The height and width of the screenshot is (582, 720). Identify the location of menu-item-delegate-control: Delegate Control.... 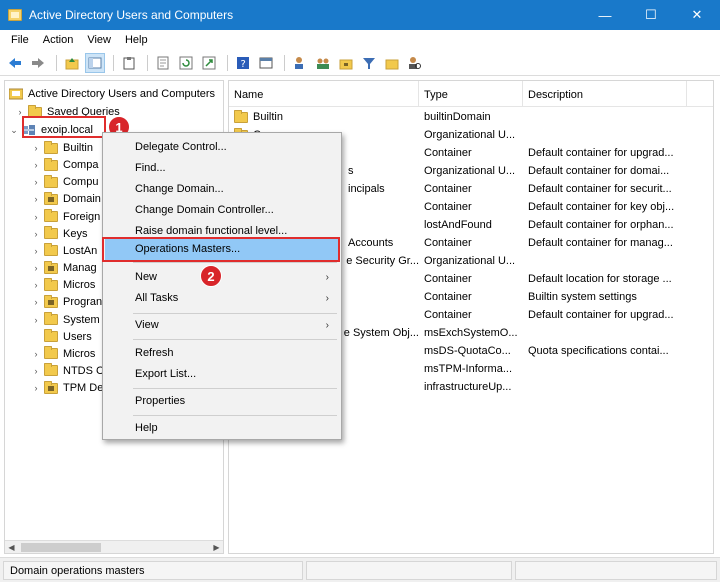
(222, 147).